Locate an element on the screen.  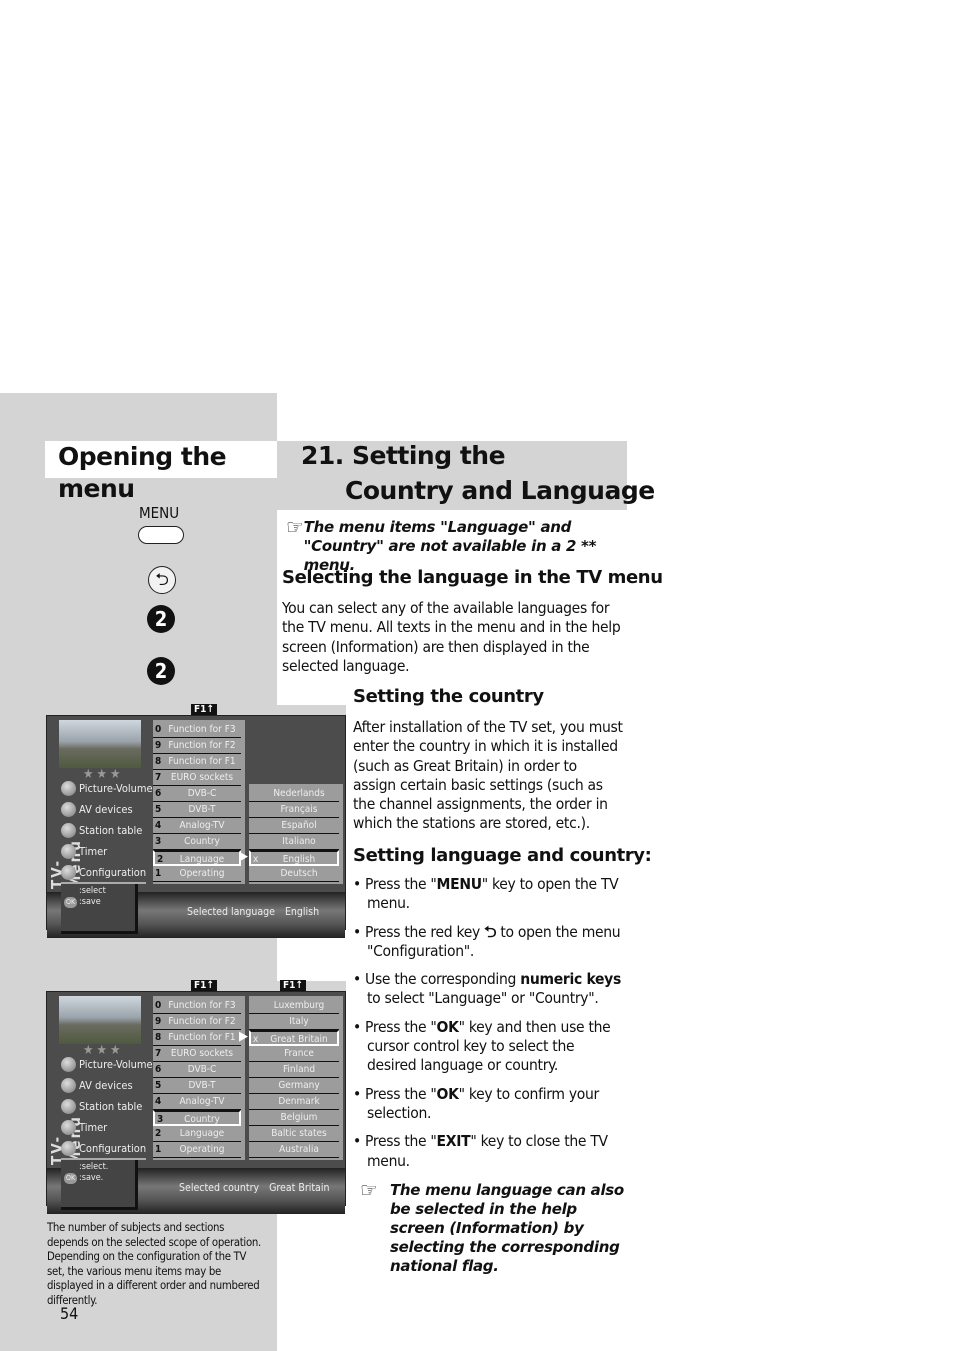
key-name: EXIT is located at coordinates (453, 1141).